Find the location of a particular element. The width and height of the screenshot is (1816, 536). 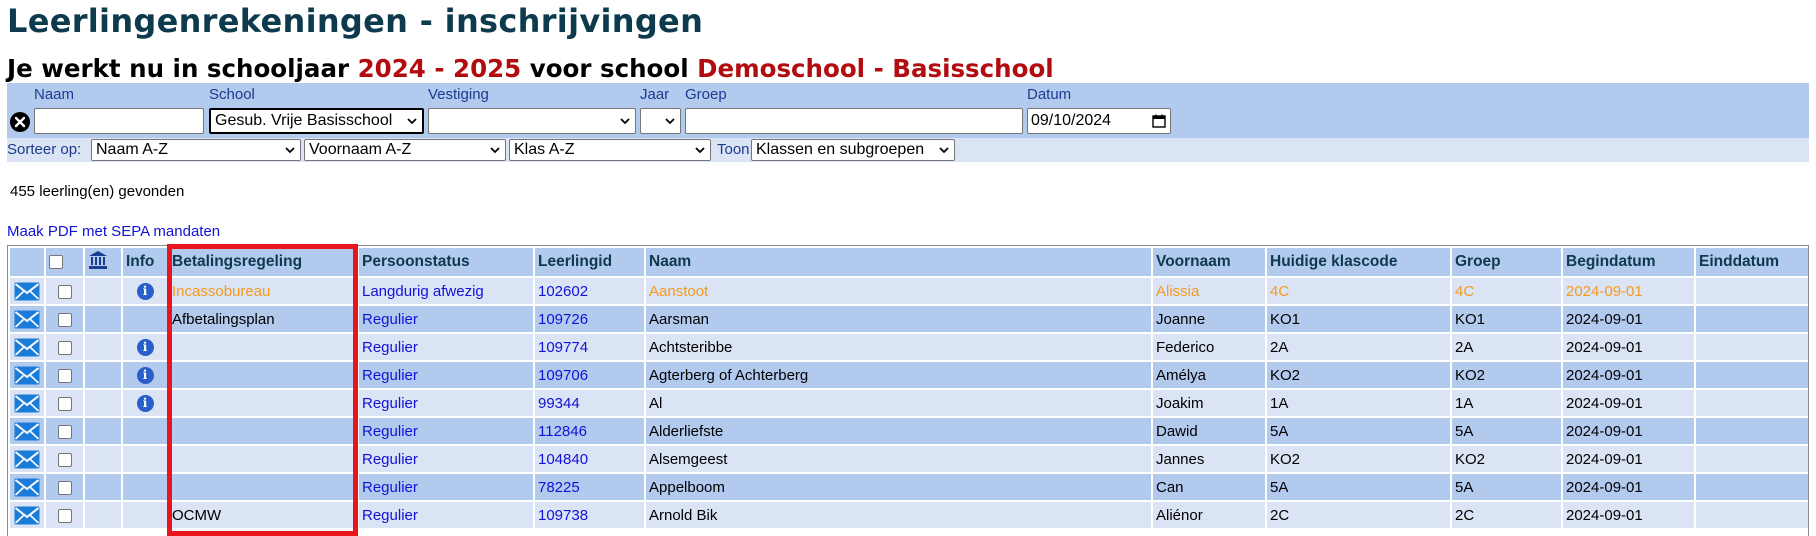

table-row: i Regulier 99344 Al Joakim 1A 1A 2024-09-01 is located at coordinates (909, 403).